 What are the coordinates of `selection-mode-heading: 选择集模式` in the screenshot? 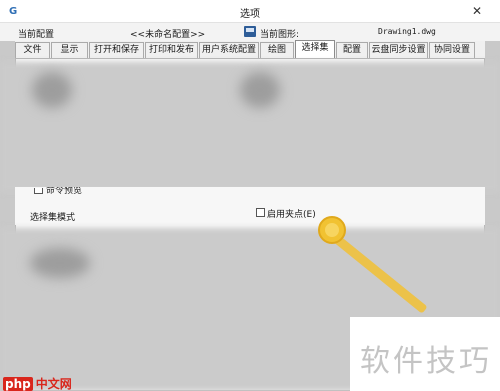 It's located at (53, 218).